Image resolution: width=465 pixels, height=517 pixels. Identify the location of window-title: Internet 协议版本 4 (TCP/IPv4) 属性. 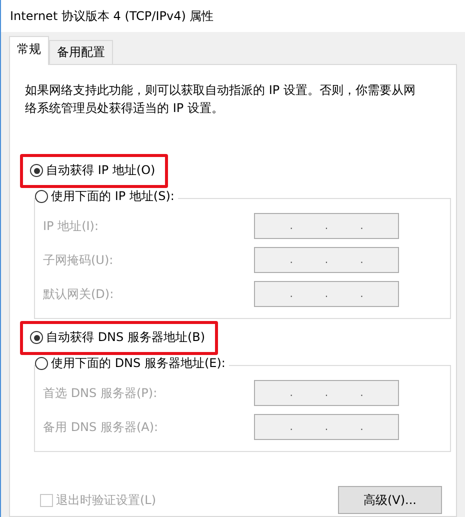
(112, 16).